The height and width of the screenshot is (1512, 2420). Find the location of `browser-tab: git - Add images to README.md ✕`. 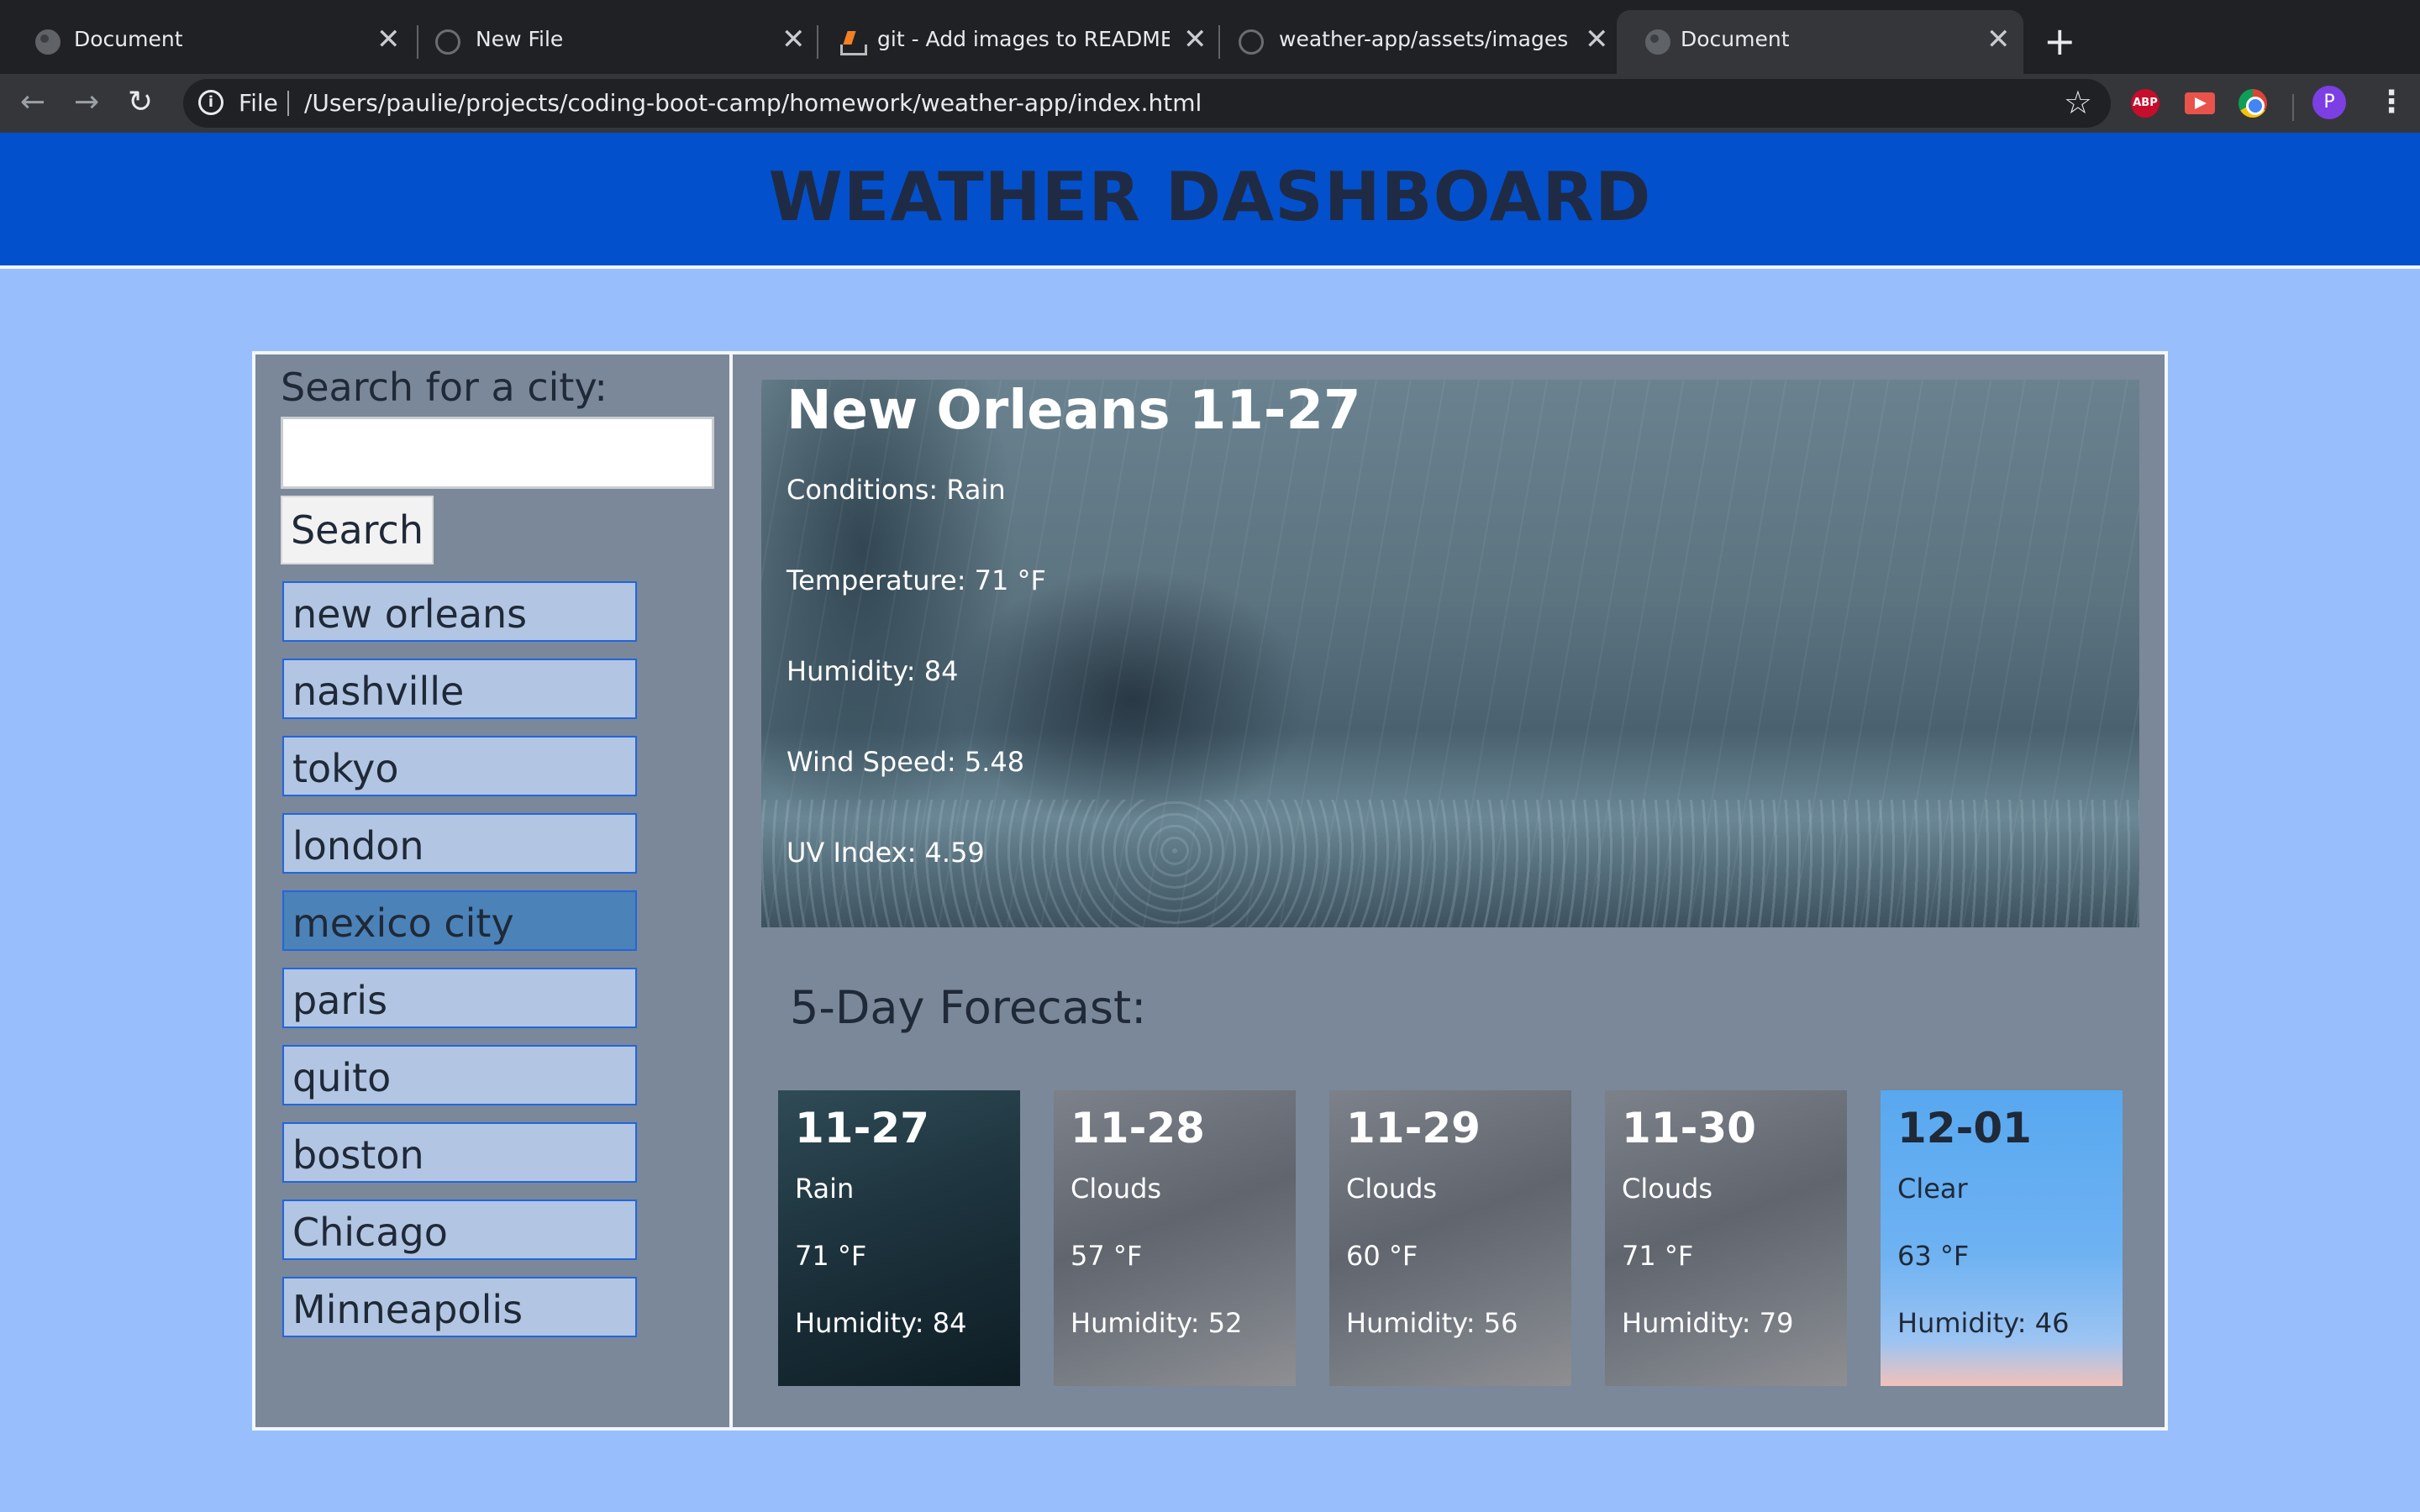

browser-tab: git - Add images to README.md ✕ is located at coordinates (1006, 42).